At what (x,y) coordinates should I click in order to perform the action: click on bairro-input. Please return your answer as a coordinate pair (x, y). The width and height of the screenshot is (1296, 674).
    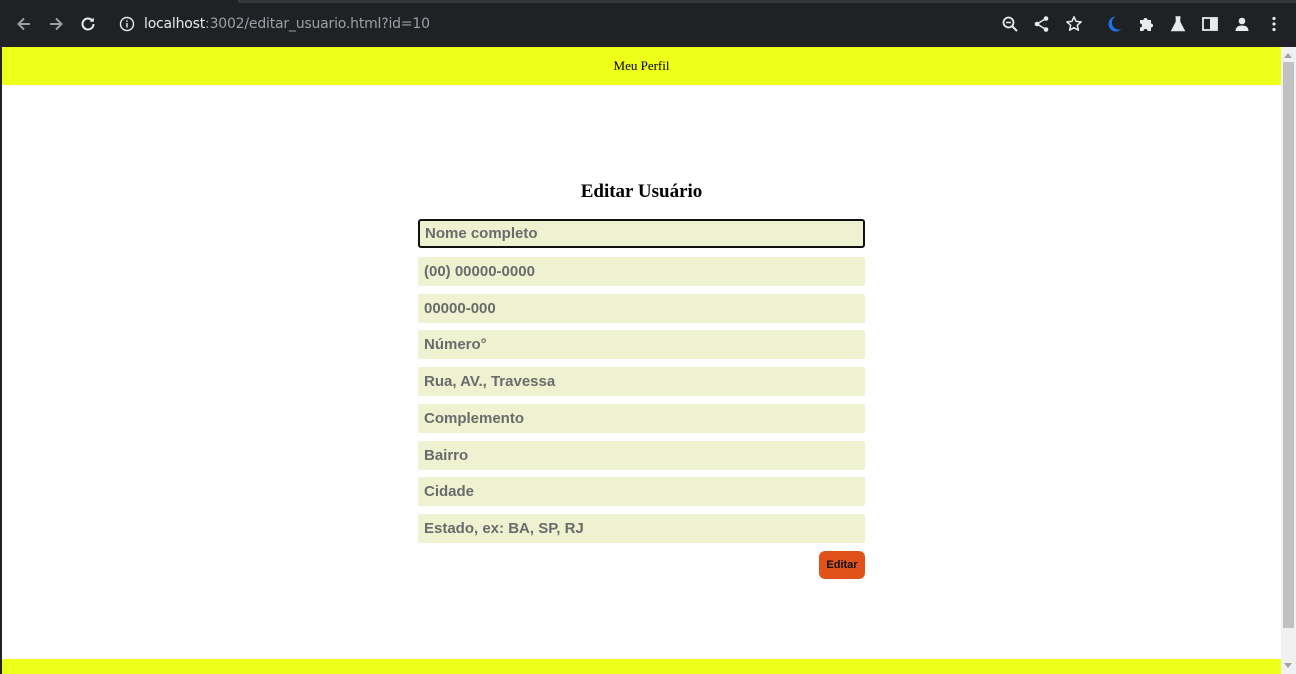
    Looking at the image, I should click on (641, 455).